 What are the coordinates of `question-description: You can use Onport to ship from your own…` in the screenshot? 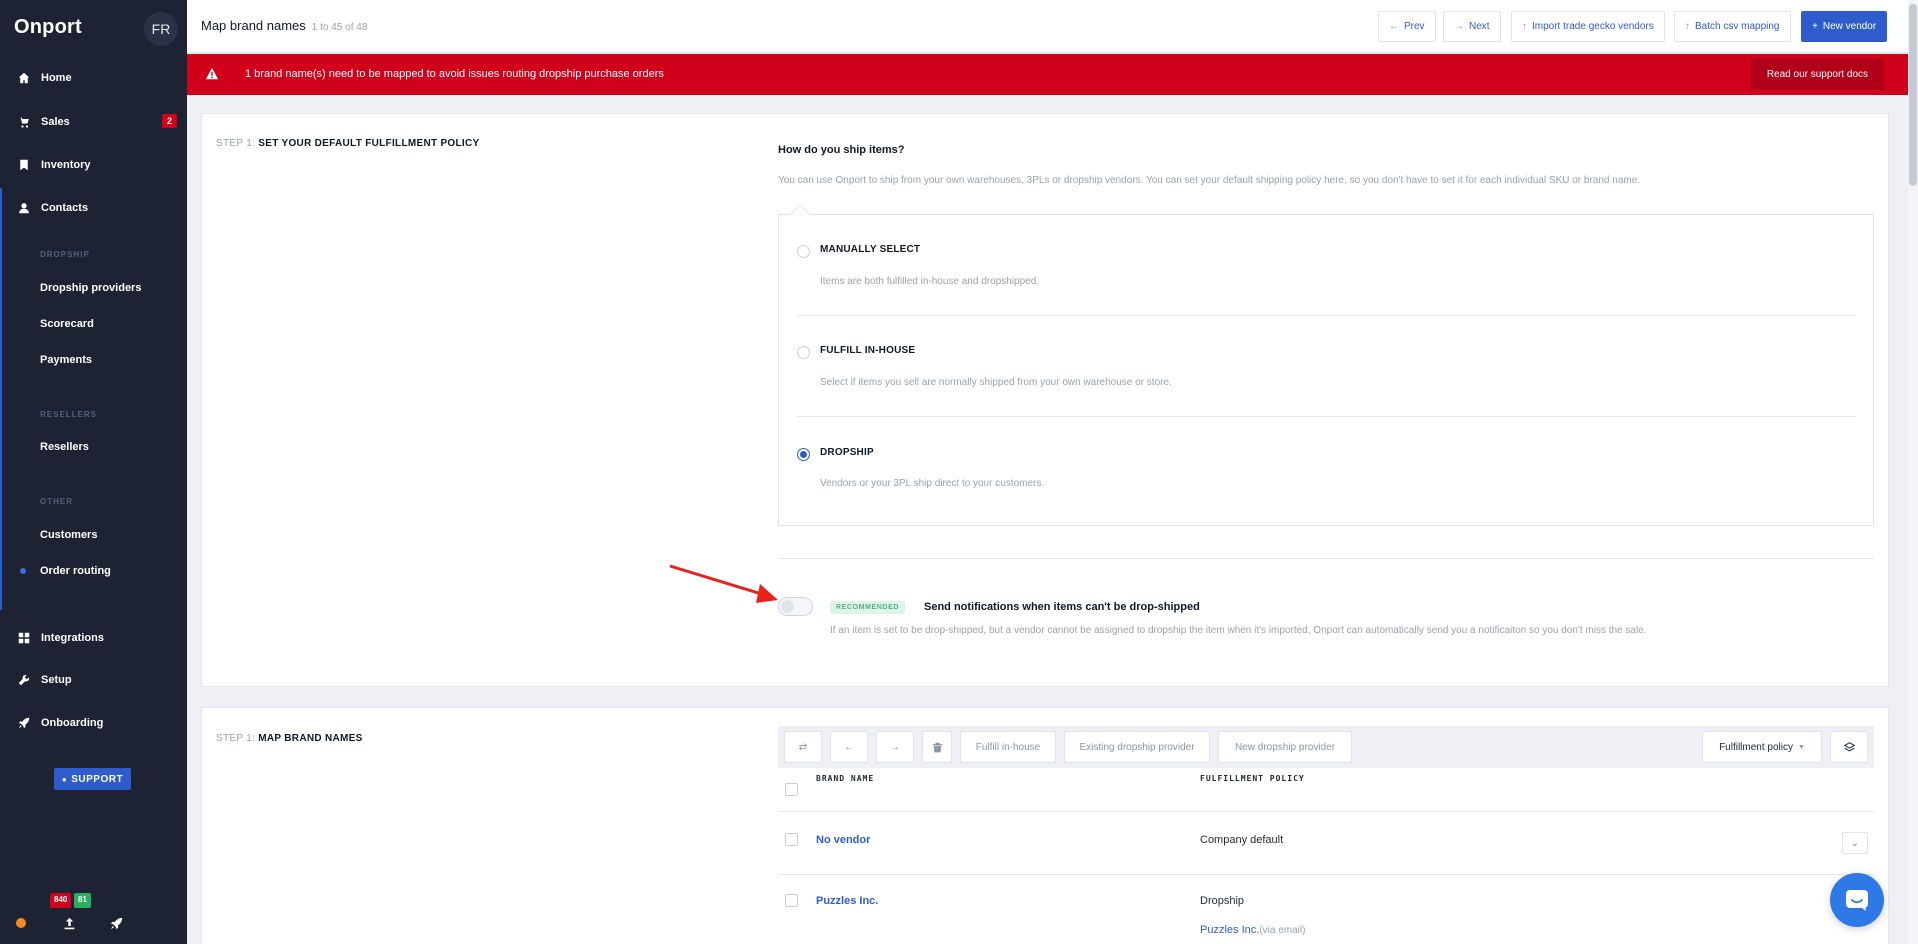 It's located at (1209, 180).